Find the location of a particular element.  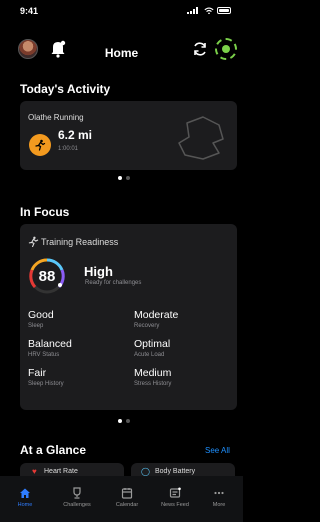

metric-label: HRV Status is located at coordinates (44, 355).